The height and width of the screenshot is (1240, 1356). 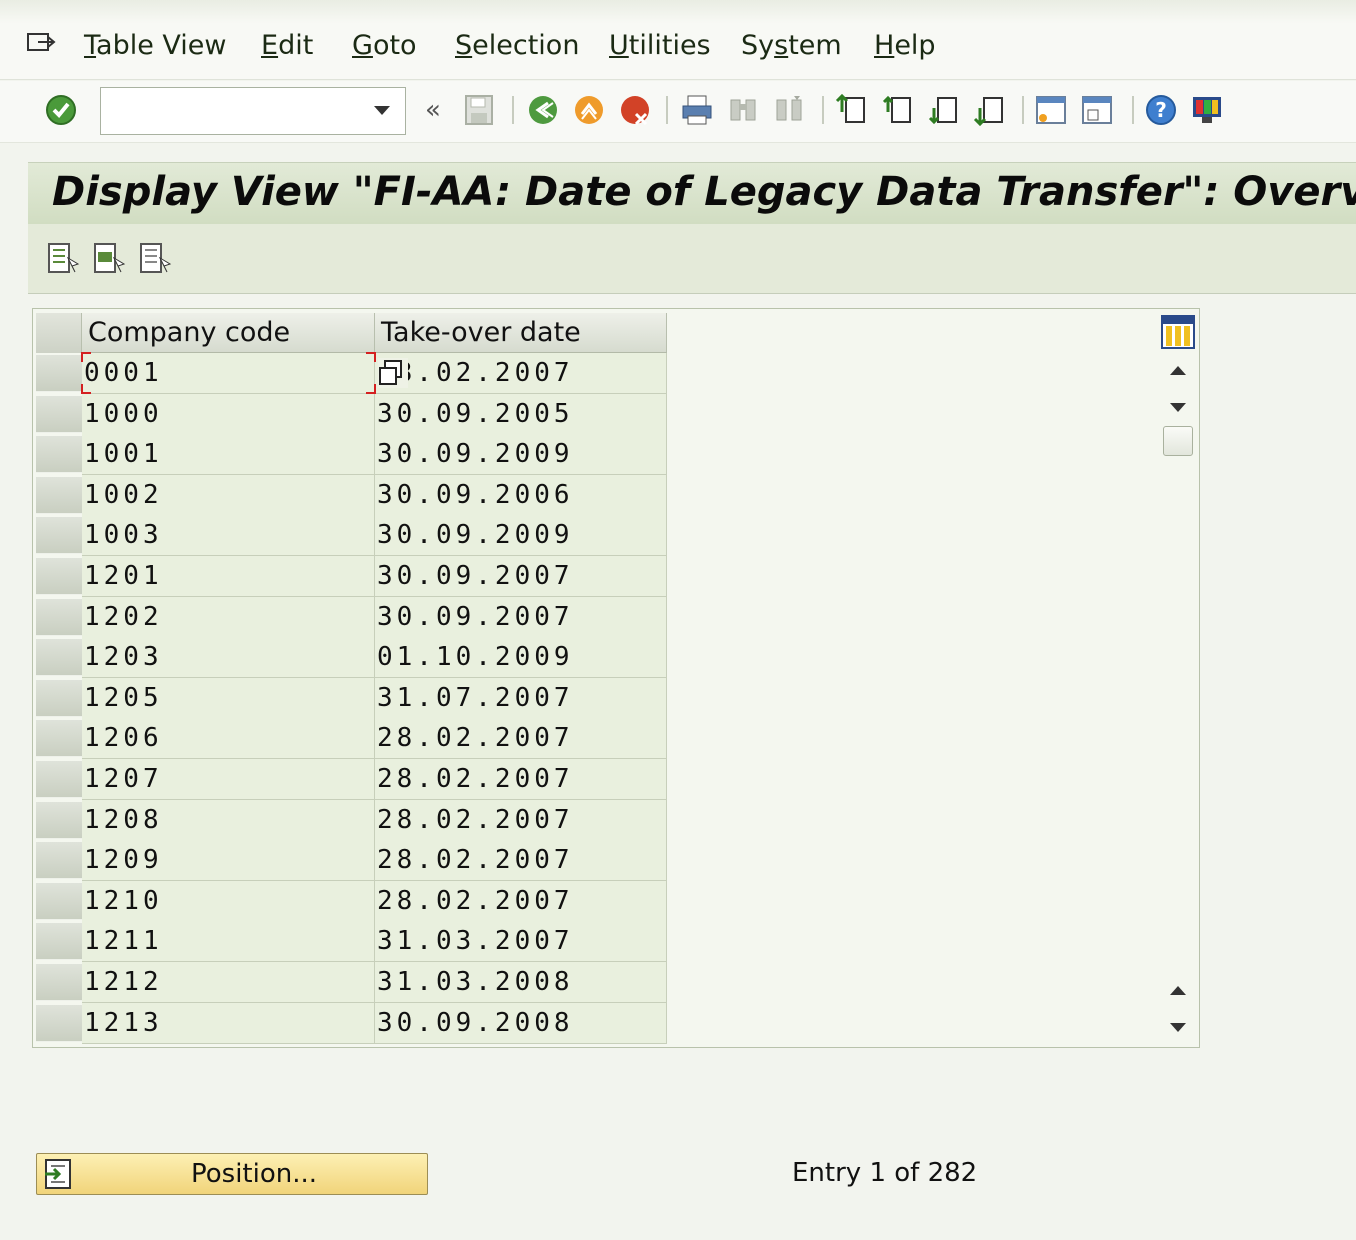 I want to click on menu-mnemonic: H, so click(x=884, y=45).